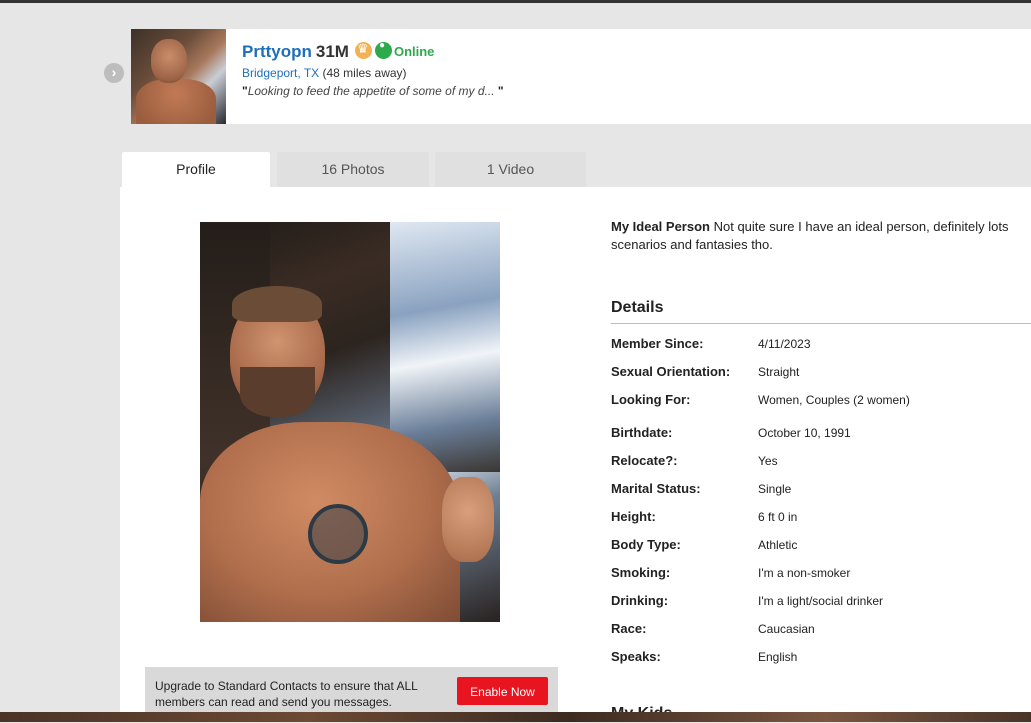  I want to click on detail-label: Smoking:, so click(641, 572).